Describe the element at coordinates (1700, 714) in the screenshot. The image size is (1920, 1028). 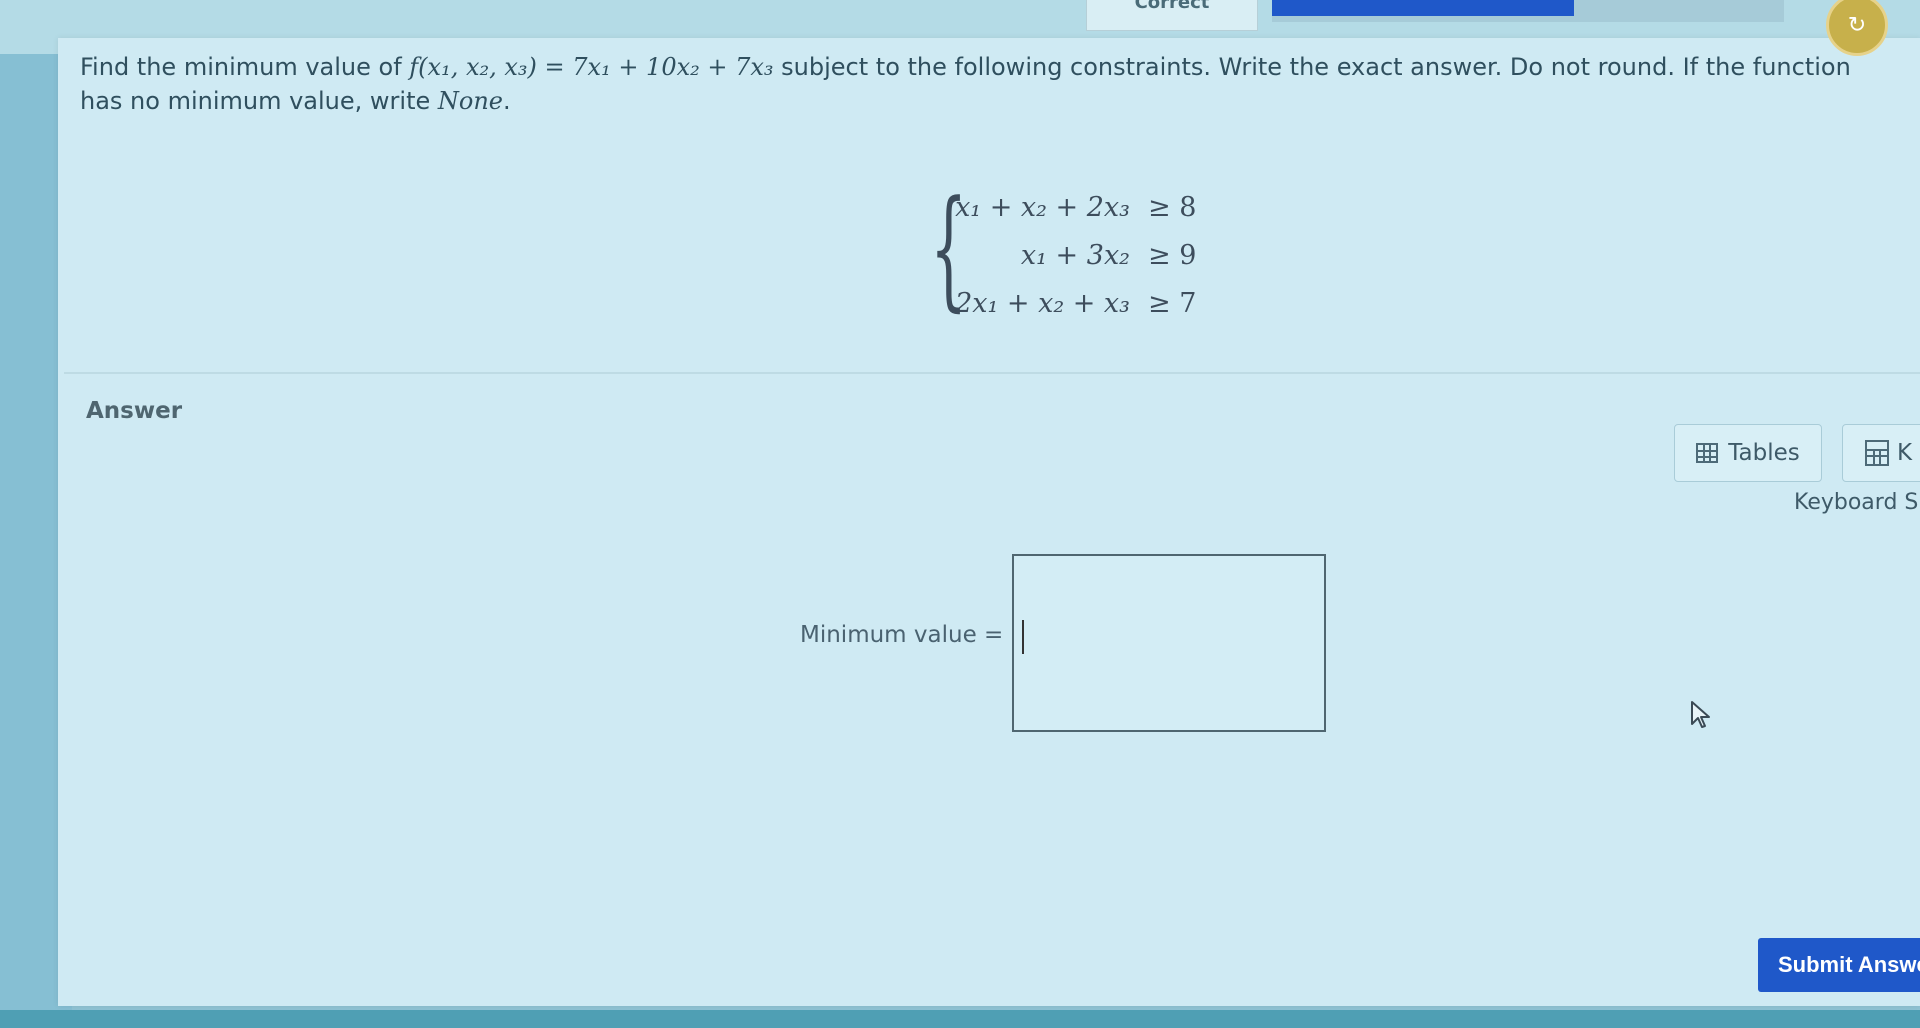
I see `mouse-pointer-icon` at that location.